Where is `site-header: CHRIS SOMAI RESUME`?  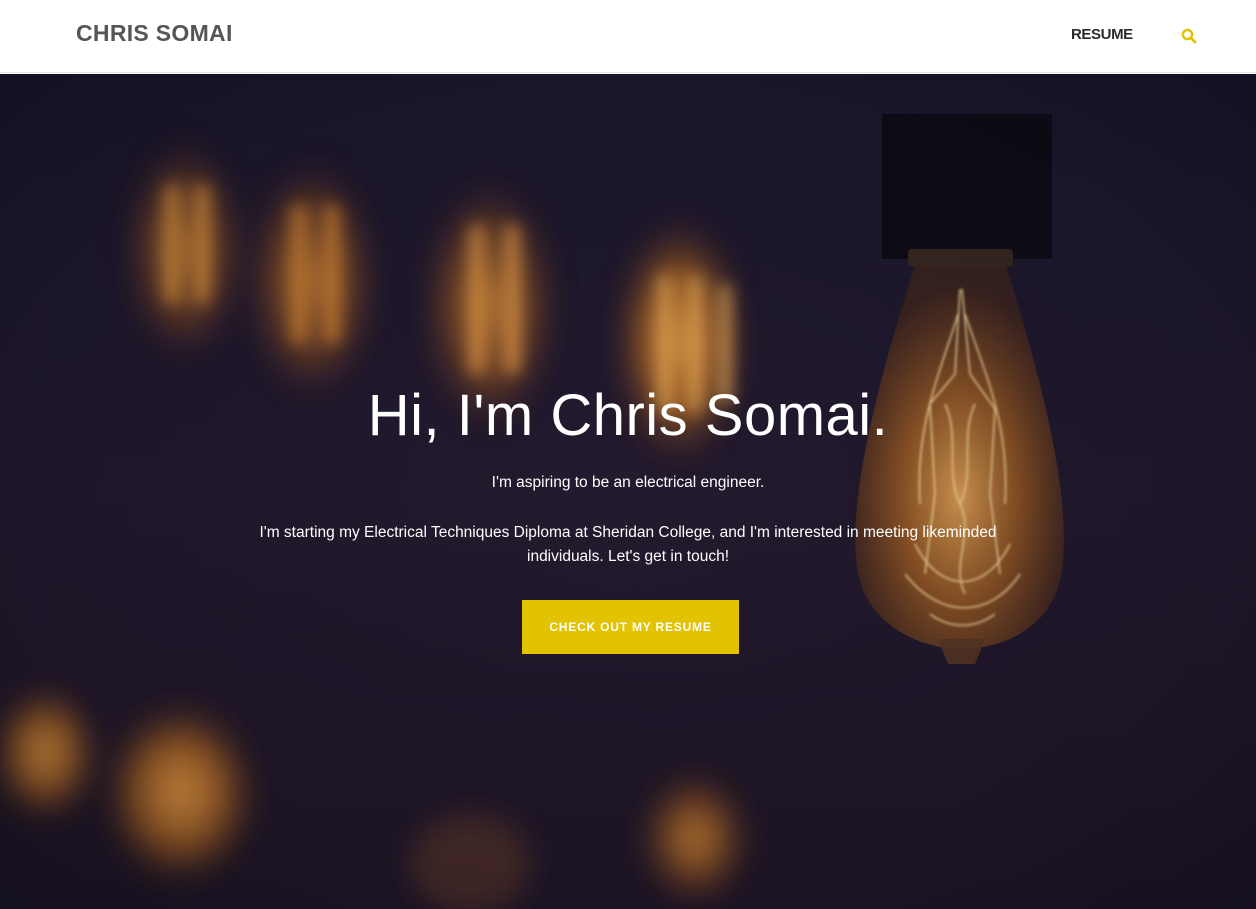 site-header: CHRIS SOMAI RESUME is located at coordinates (628, 36).